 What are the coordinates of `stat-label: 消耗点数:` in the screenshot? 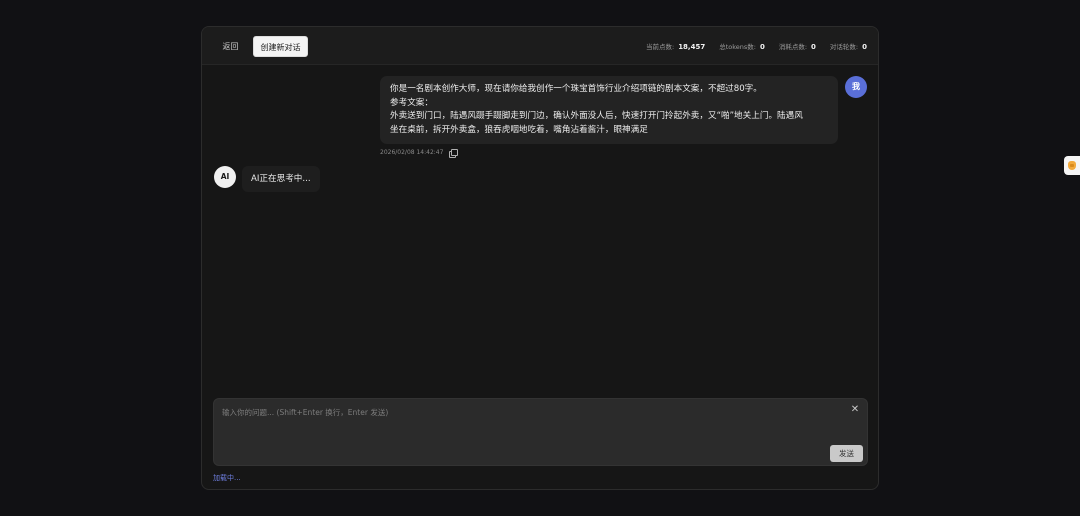 It's located at (793, 47).